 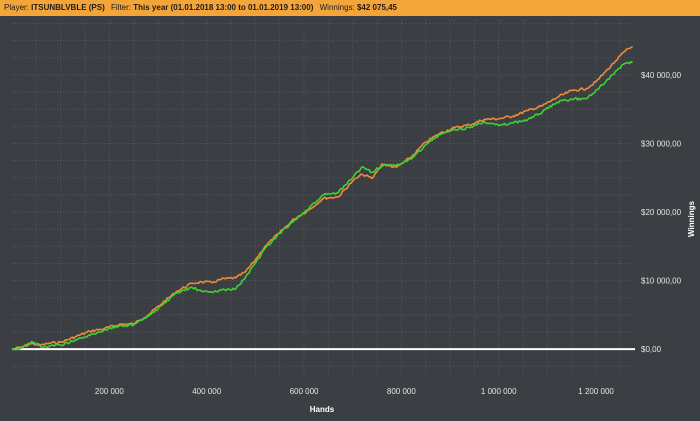 What do you see at coordinates (661, 281) in the screenshot?
I see `y-tick-label: $10 000,00` at bounding box center [661, 281].